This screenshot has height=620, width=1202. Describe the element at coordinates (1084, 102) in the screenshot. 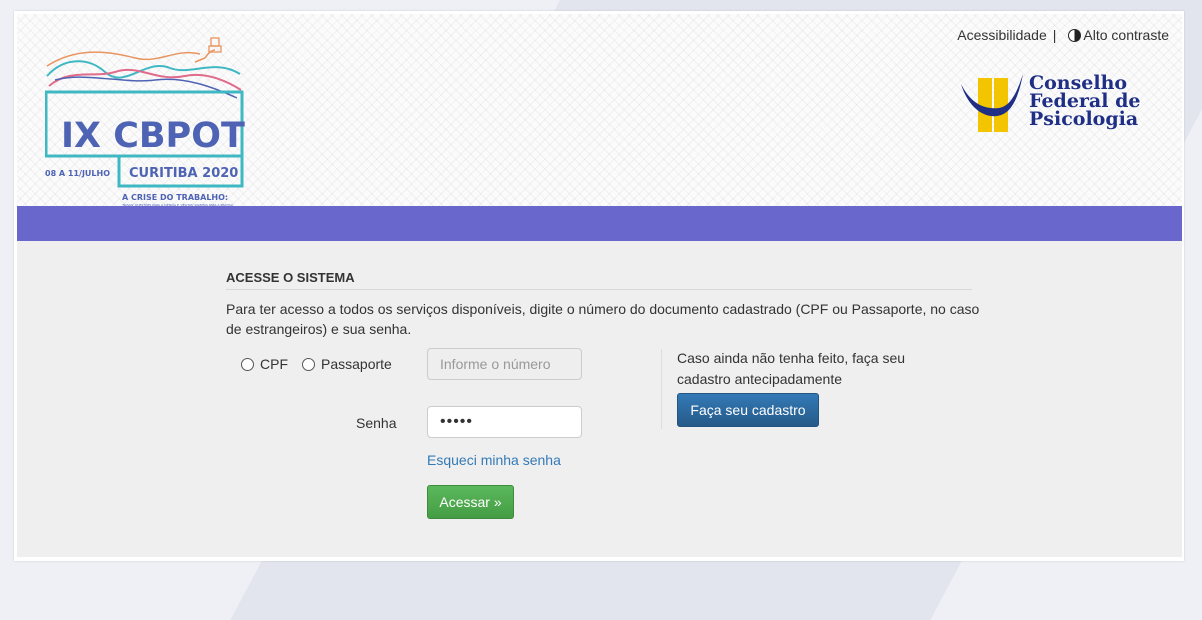

I see `org-logo-text: Conselho Federal de Psicologia` at that location.